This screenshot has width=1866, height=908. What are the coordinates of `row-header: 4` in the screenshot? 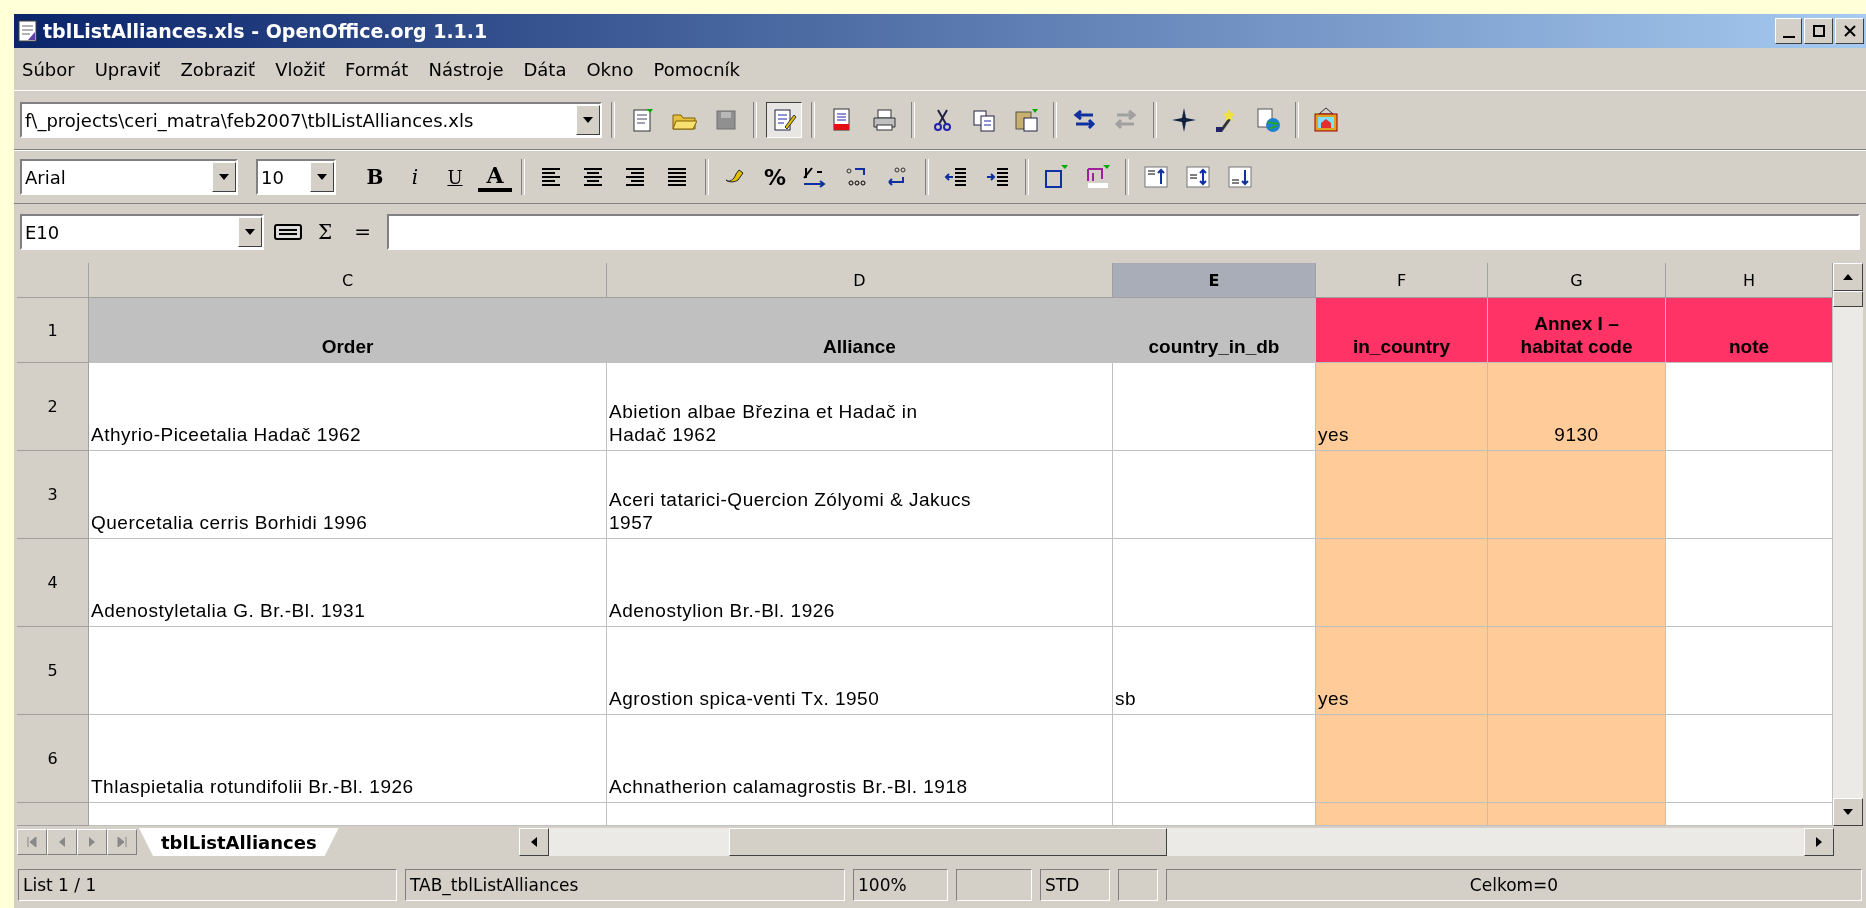 It's located at (53, 583).